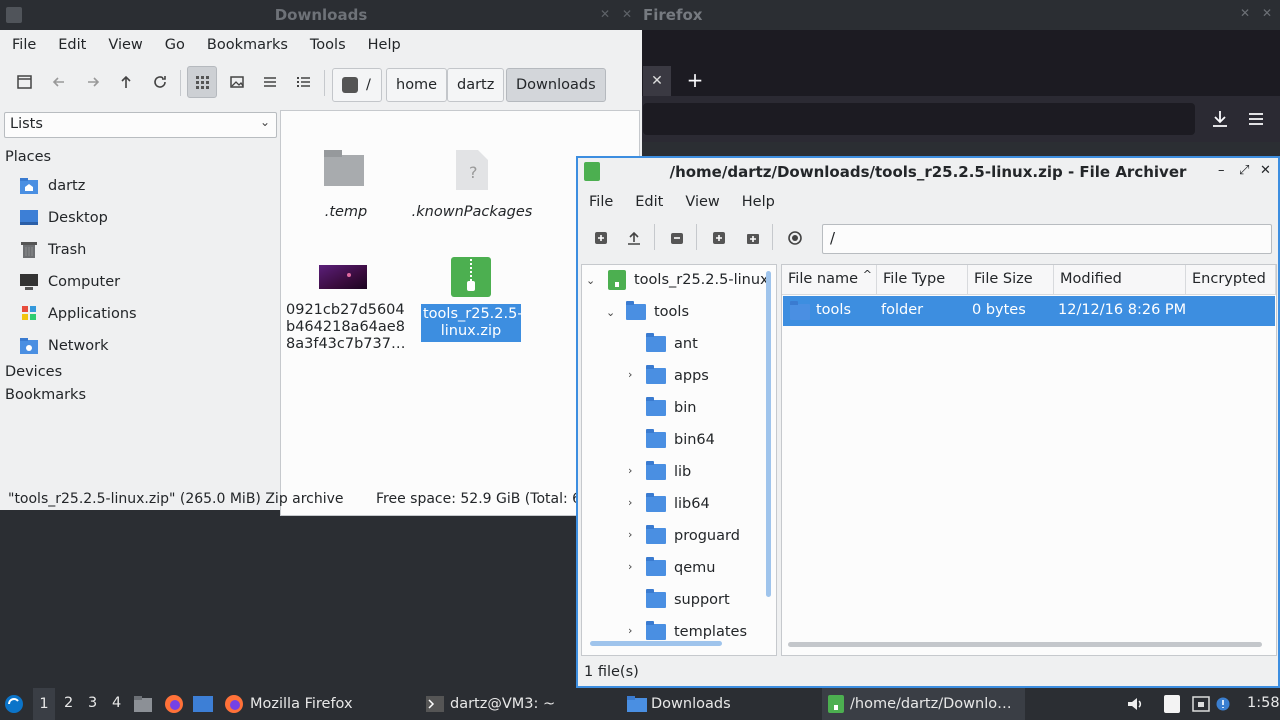  Describe the element at coordinates (758, 202) in the screenshot. I see `menu-help: Help` at that location.